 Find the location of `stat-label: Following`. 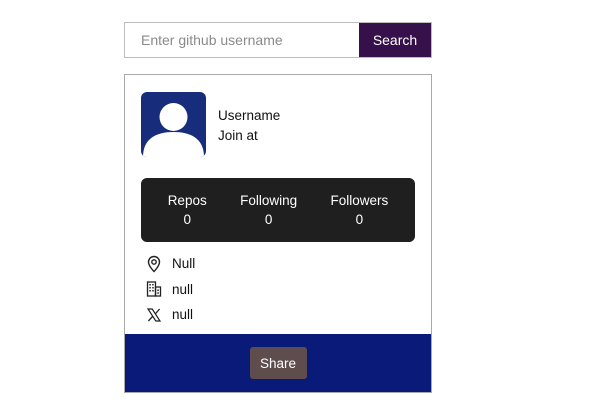

stat-label: Following is located at coordinates (269, 200).